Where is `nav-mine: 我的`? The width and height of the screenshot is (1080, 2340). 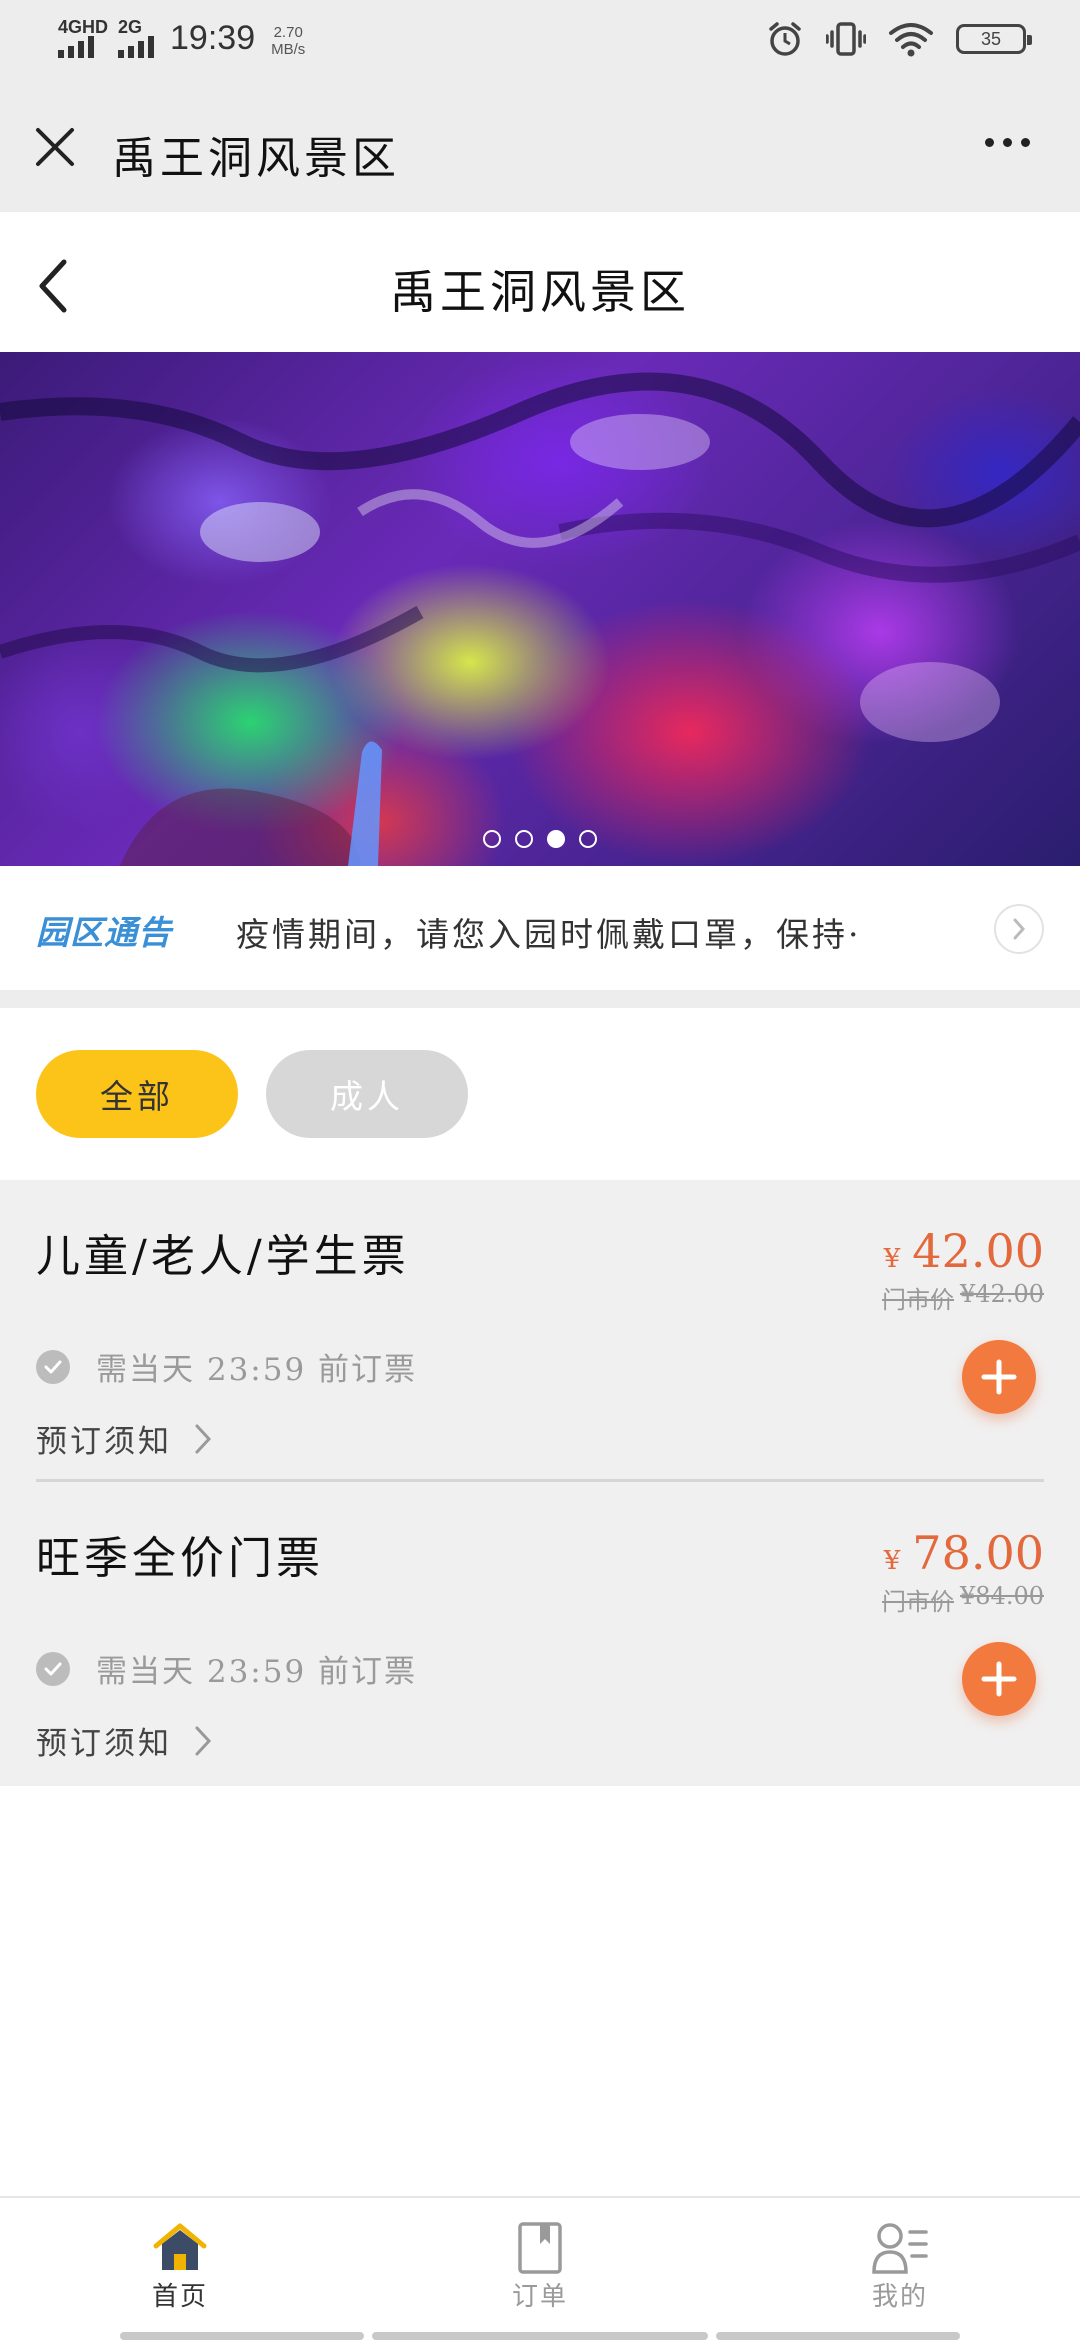
nav-mine: 我的 is located at coordinates (900, 2267).